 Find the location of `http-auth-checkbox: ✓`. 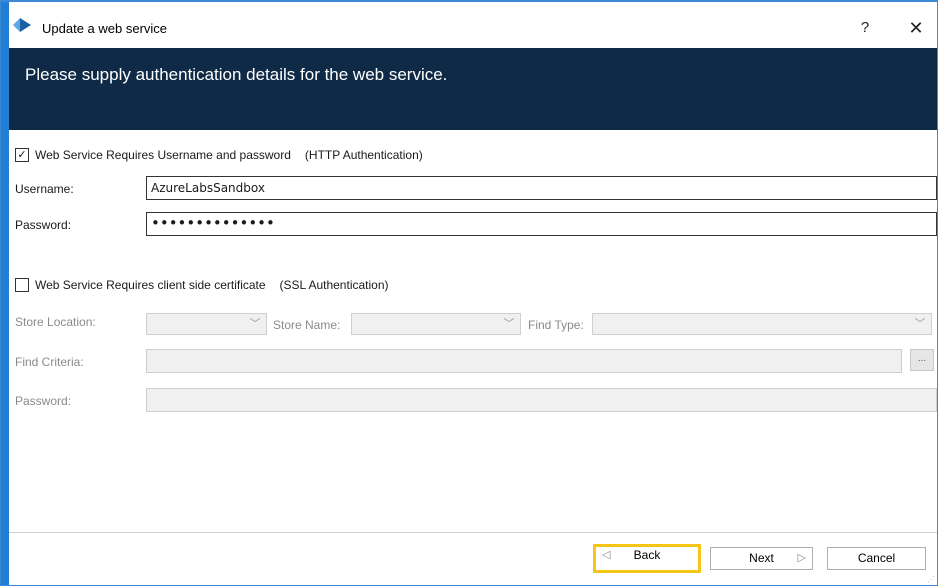

http-auth-checkbox: ✓ is located at coordinates (22, 155).